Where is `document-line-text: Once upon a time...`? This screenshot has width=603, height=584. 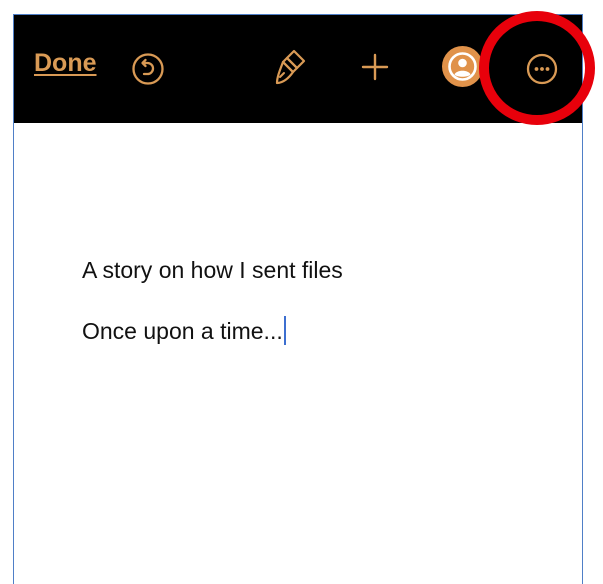 document-line-text: Once upon a time... is located at coordinates (182, 331).